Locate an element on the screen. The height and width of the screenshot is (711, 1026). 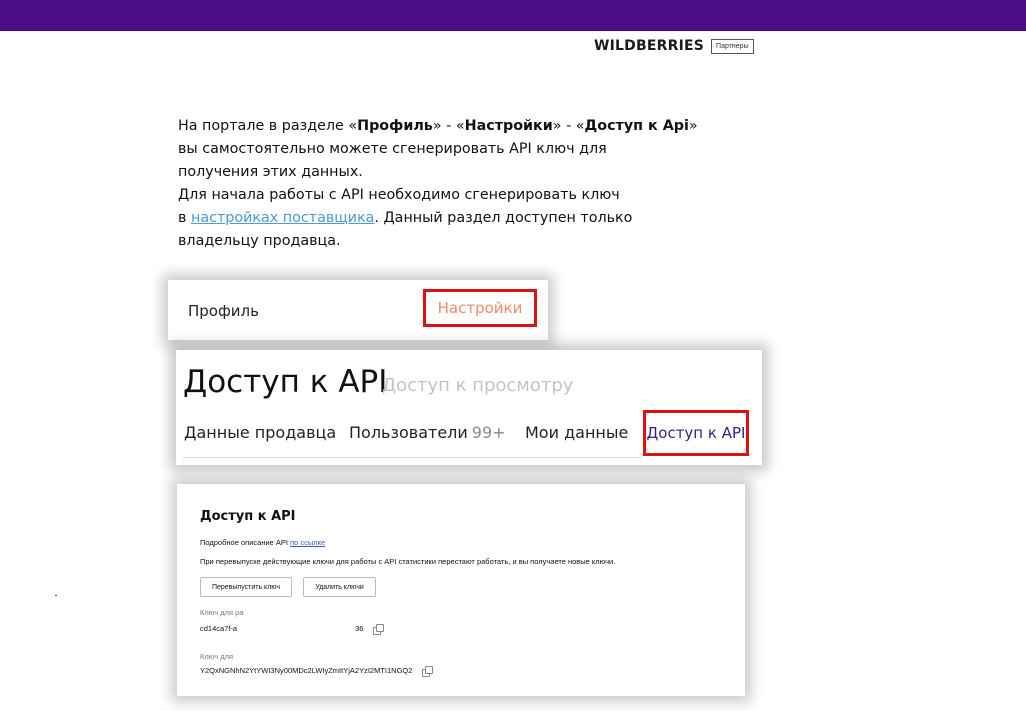
tab-api-access: Доступ к API is located at coordinates (696, 433).